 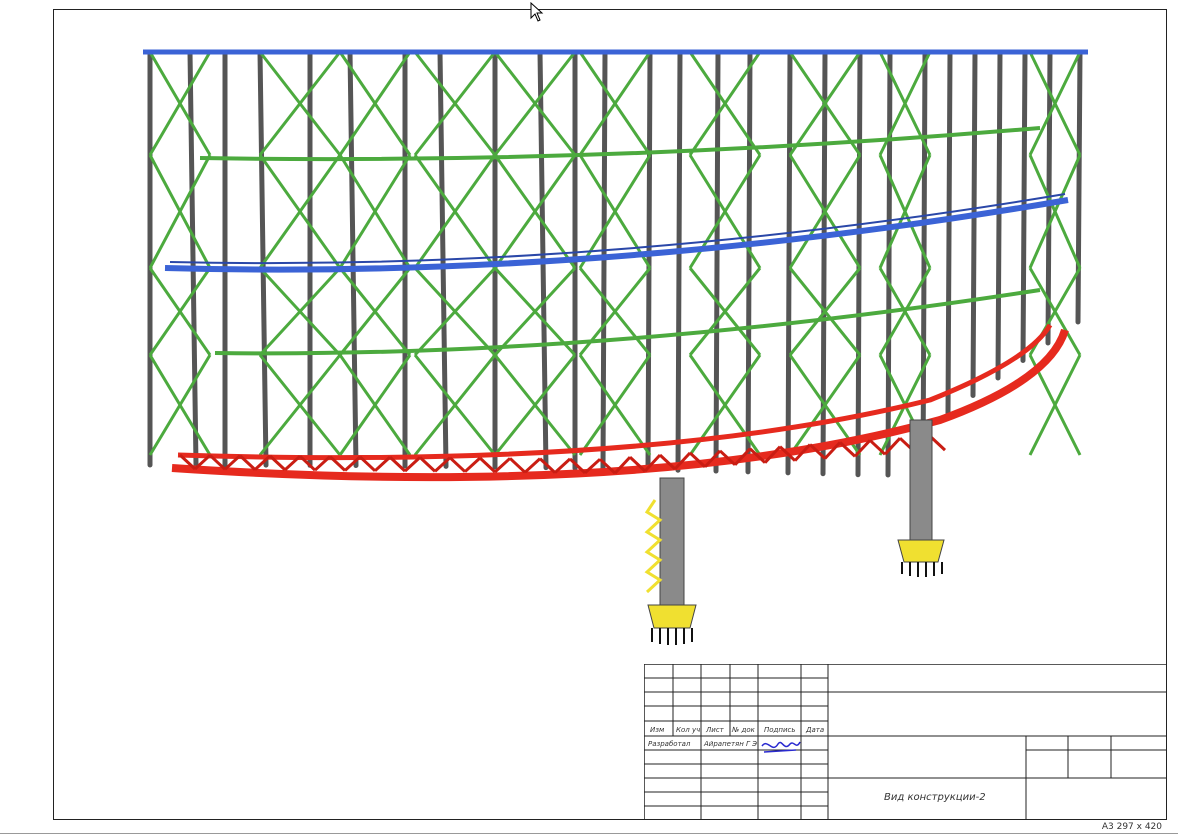 What do you see at coordinates (688, 730) in the screenshot?
I see `header-kol-uch: Кол уч` at bounding box center [688, 730].